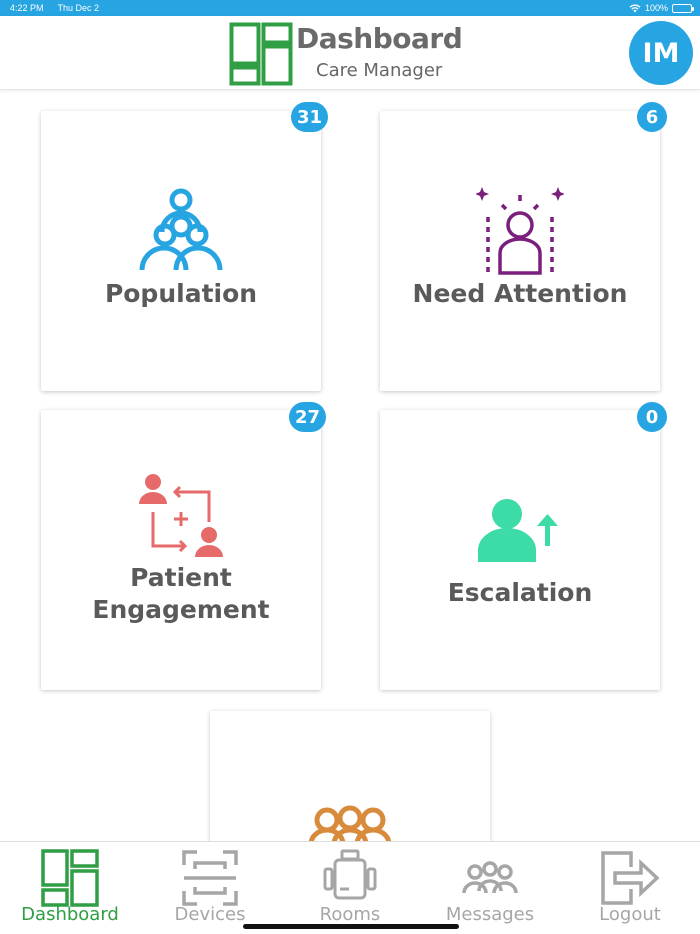 The height and width of the screenshot is (934, 700). What do you see at coordinates (683, 8) in the screenshot?
I see `battery-icon` at bounding box center [683, 8].